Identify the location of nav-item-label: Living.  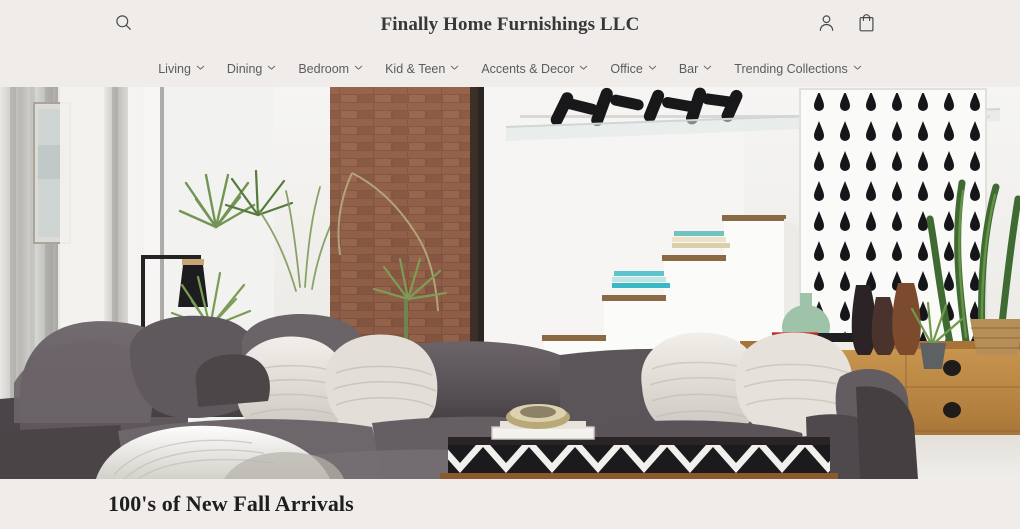
(174, 68).